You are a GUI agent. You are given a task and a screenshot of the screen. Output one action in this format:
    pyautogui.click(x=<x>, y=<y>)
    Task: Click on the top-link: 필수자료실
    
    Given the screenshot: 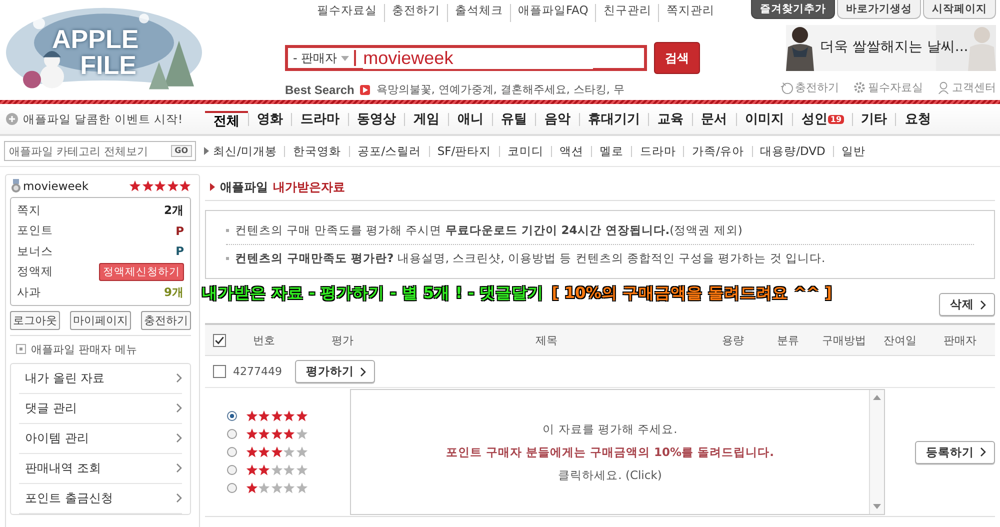 What is the action you would take?
    pyautogui.click(x=347, y=13)
    